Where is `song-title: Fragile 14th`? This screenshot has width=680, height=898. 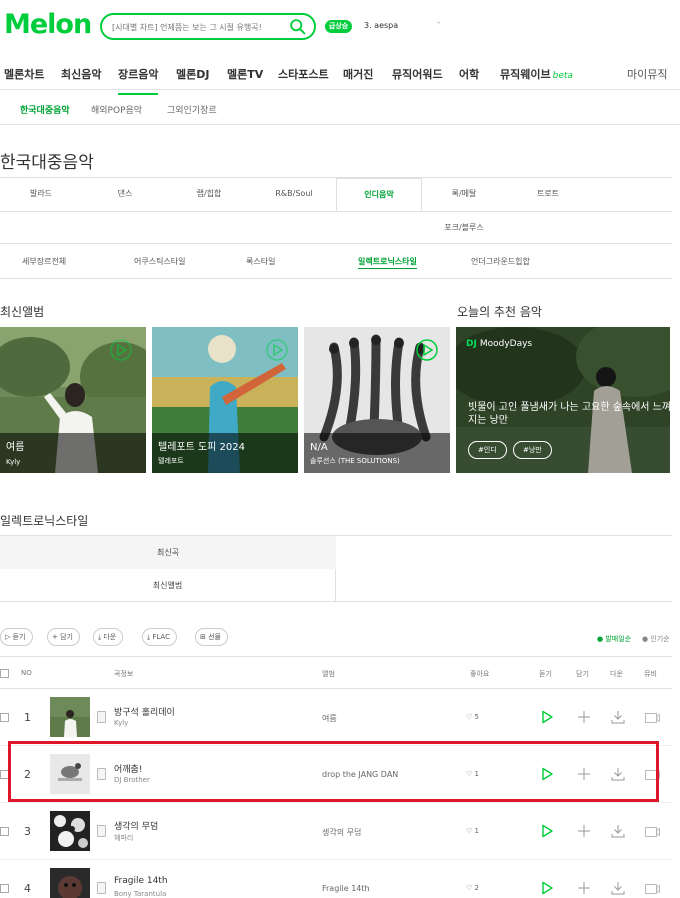 song-title: Fragile 14th is located at coordinates (141, 881).